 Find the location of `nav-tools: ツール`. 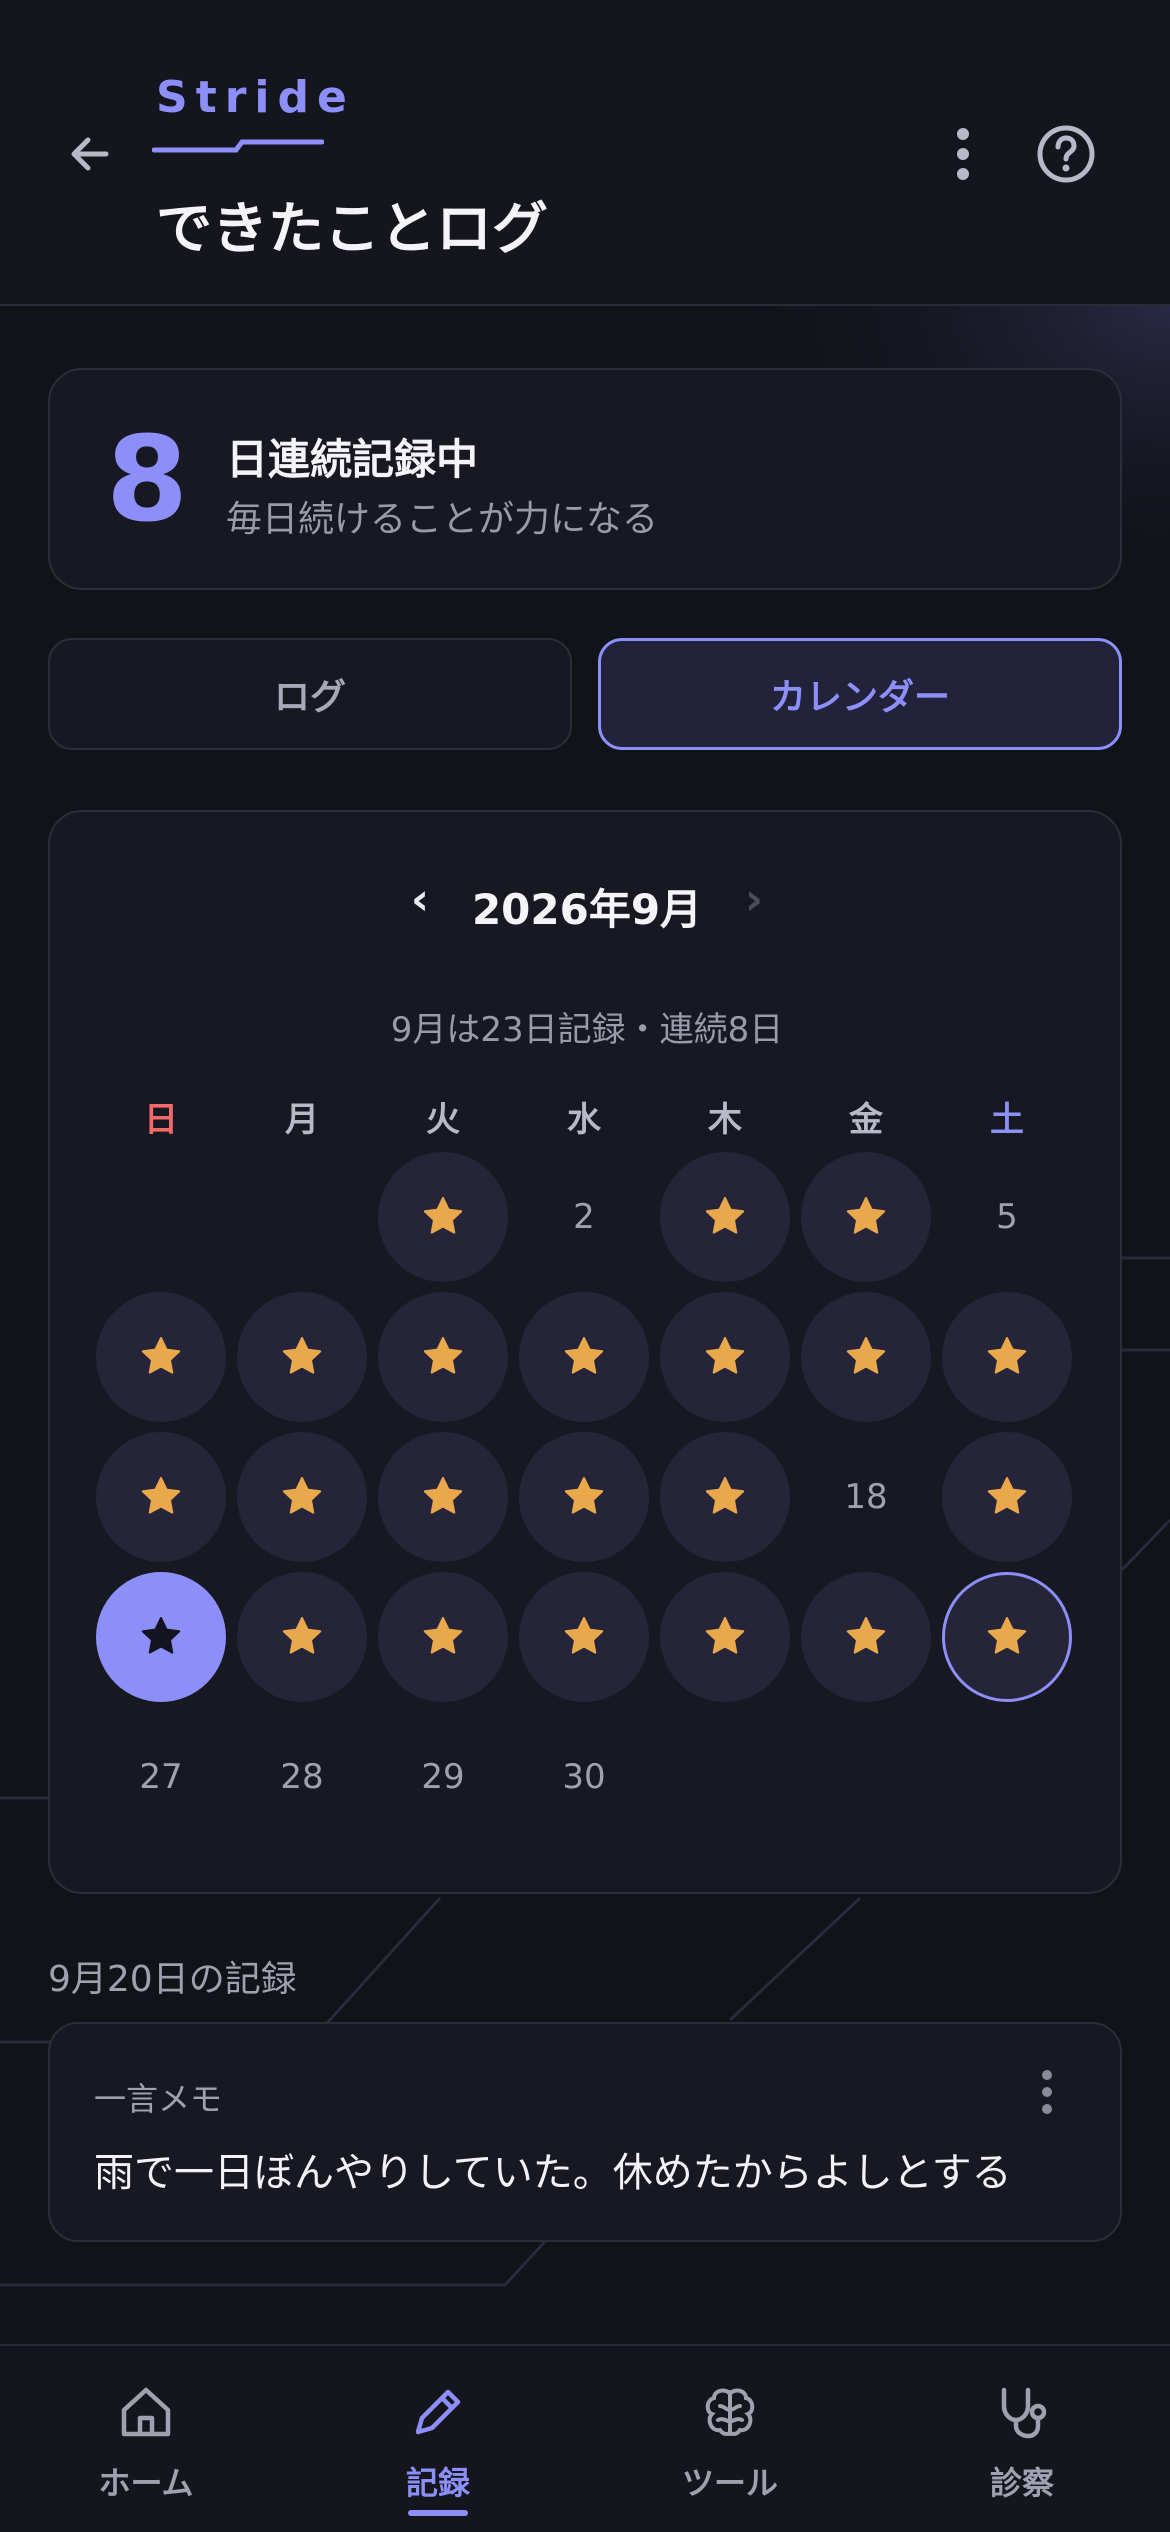

nav-tools: ツール is located at coordinates (730, 2447).